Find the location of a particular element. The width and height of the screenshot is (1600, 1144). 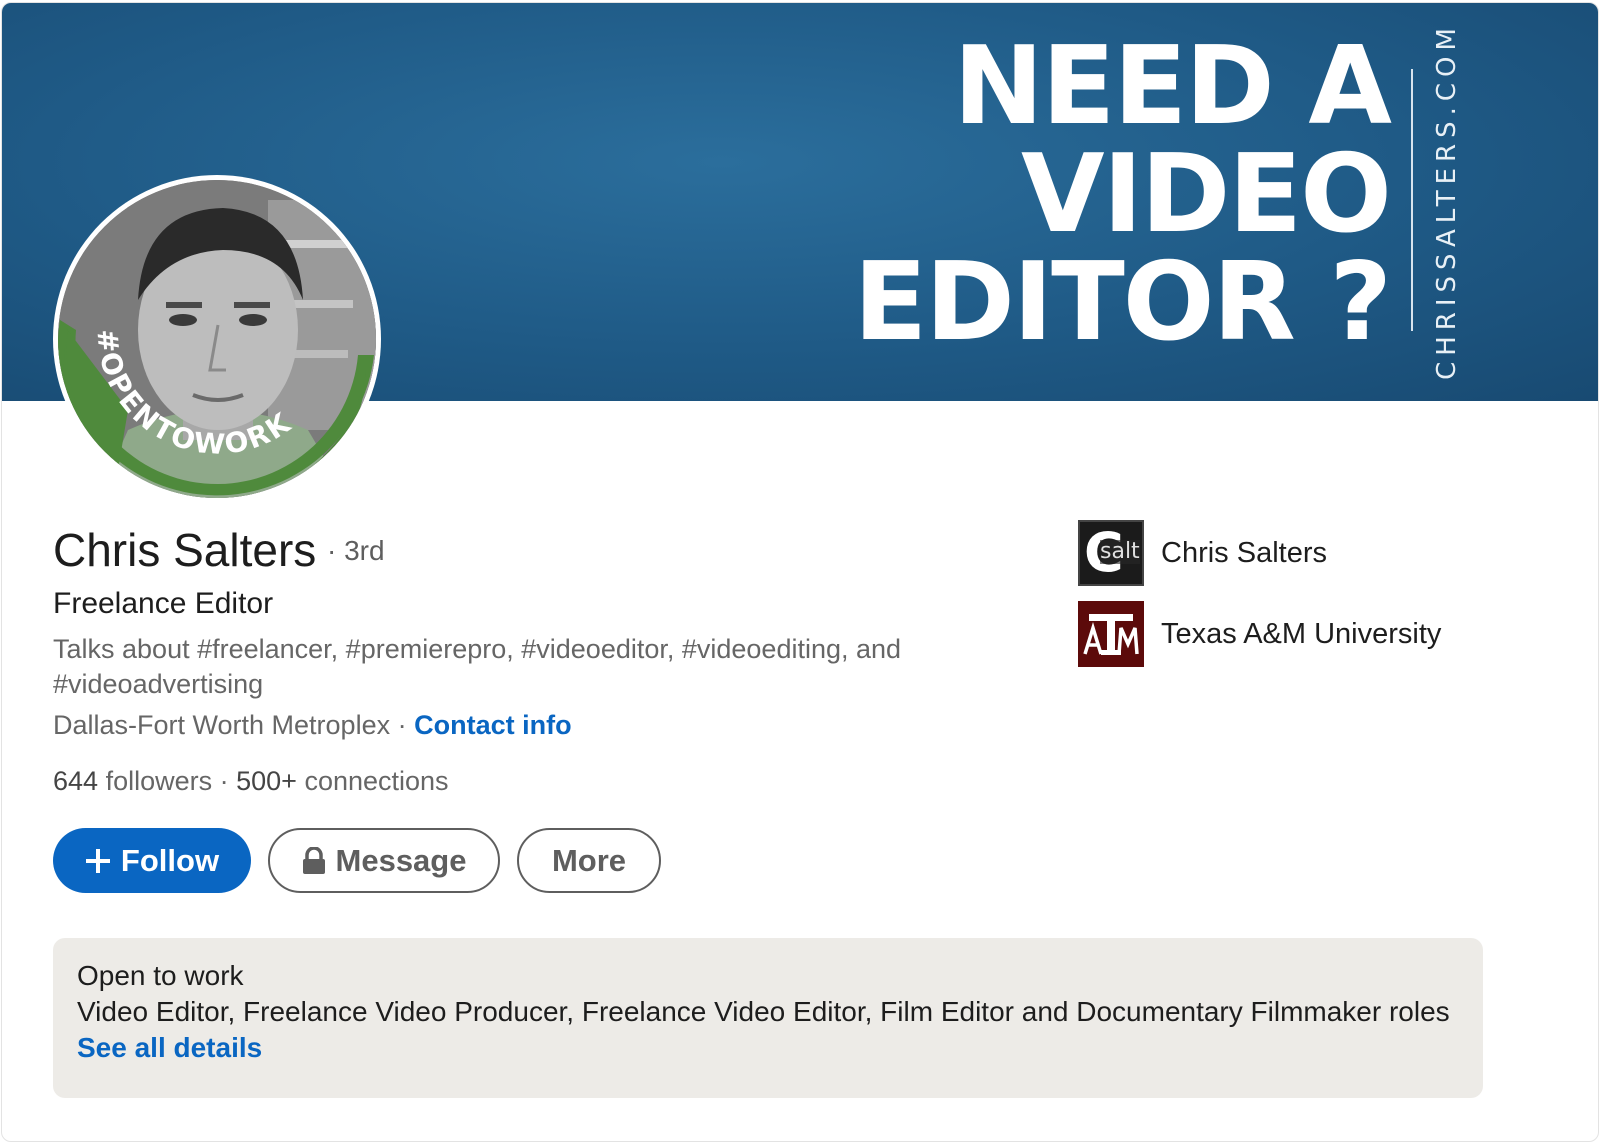

avatar-photo-icon: #OPENTOWORK is located at coordinates (217, 339).